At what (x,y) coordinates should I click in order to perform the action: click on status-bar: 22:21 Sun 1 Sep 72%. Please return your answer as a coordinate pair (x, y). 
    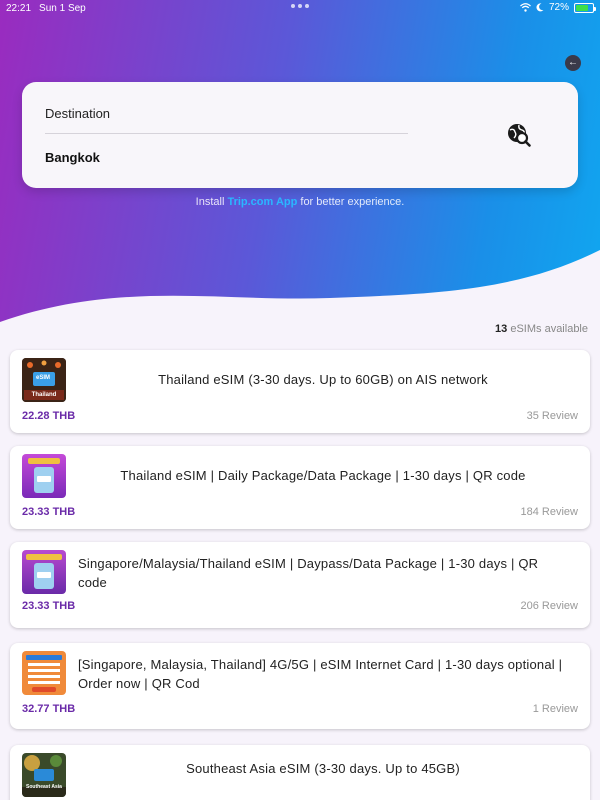
    Looking at the image, I should click on (300, 8).